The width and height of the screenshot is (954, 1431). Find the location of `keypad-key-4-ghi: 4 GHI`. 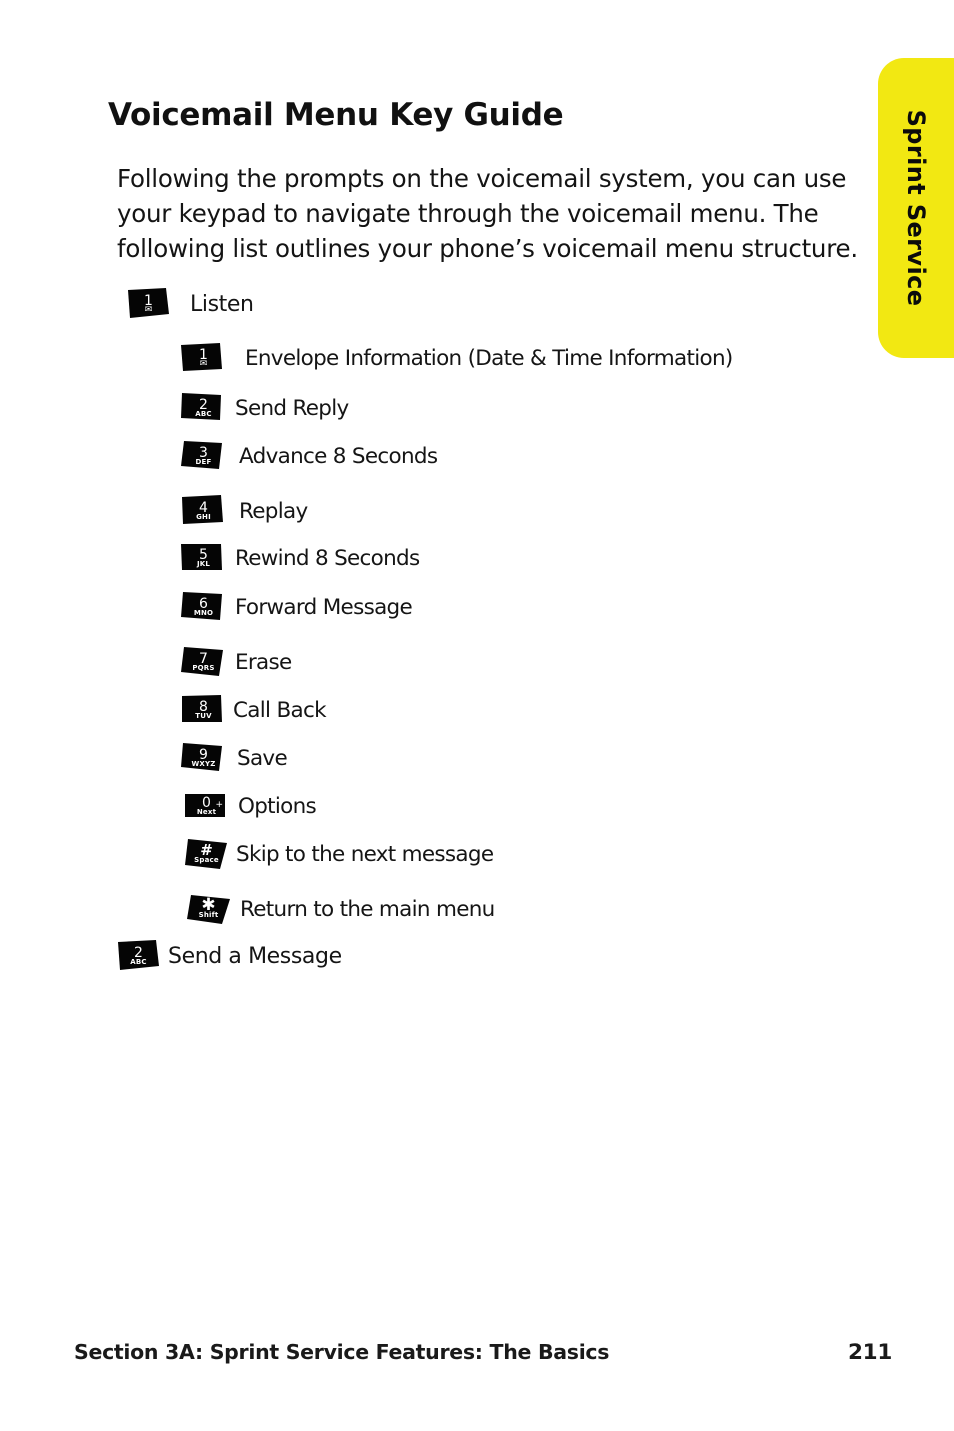

keypad-key-4-ghi: 4 GHI is located at coordinates (203, 511).